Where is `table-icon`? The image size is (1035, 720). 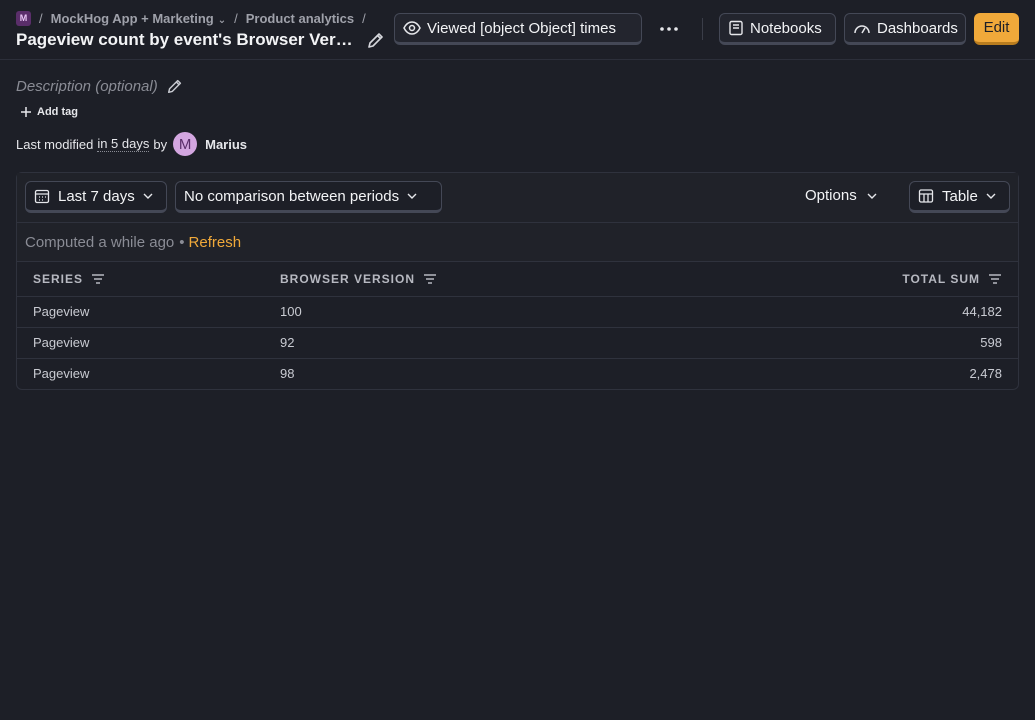 table-icon is located at coordinates (926, 196).